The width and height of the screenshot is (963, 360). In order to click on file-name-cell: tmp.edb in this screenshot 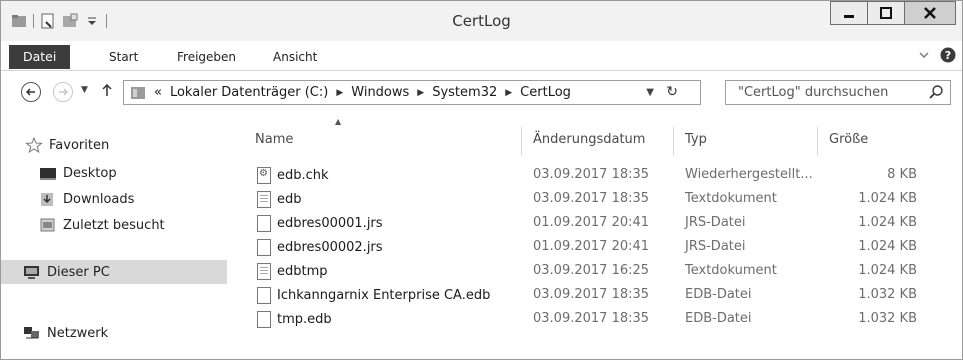, I will do `click(294, 319)`.